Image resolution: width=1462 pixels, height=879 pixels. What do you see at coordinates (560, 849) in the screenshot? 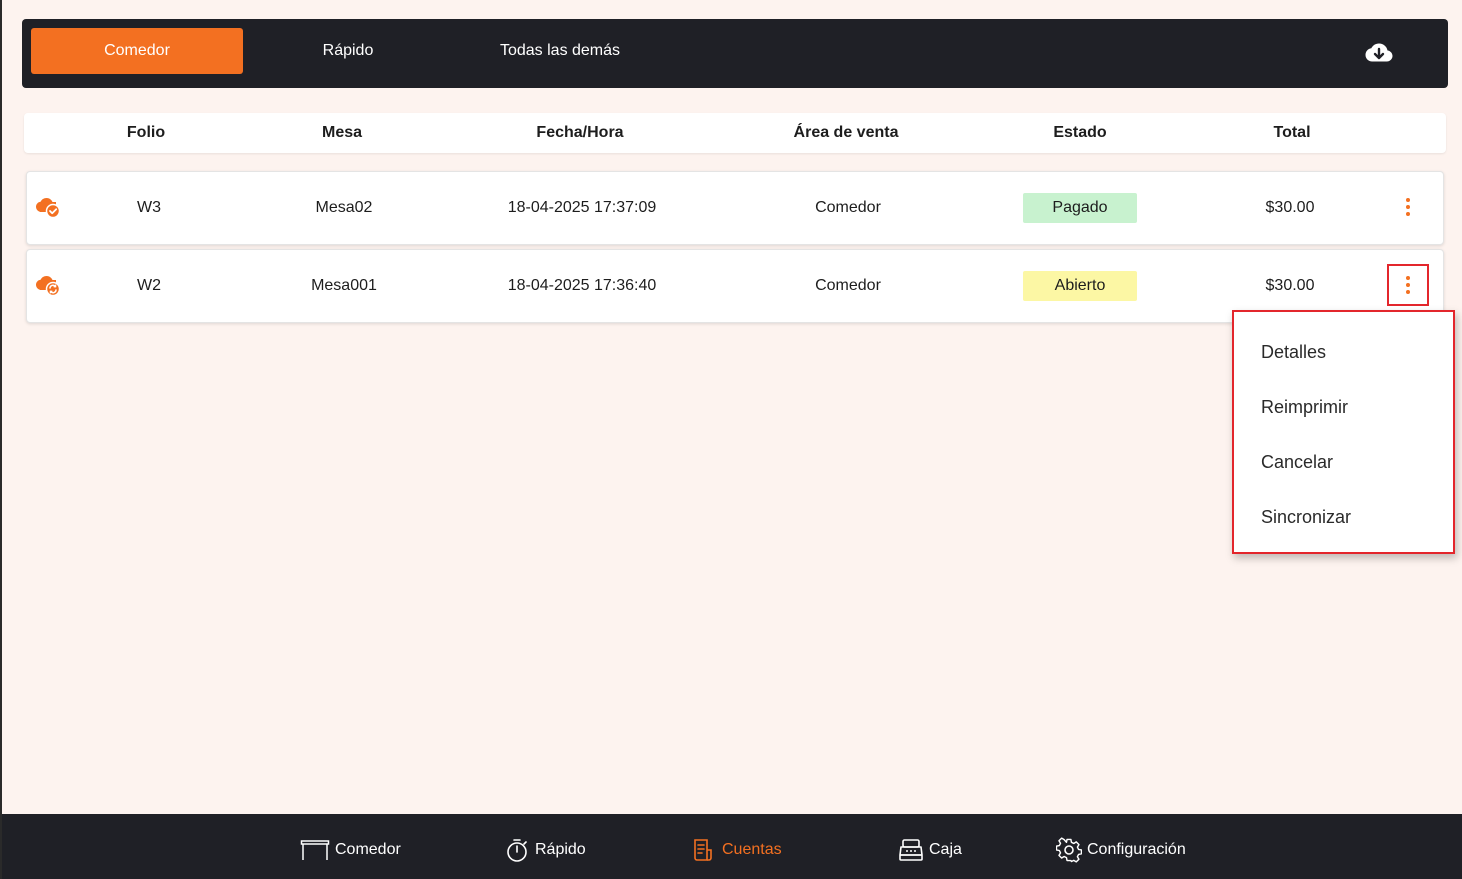
I see `nav-label: Rápido` at bounding box center [560, 849].